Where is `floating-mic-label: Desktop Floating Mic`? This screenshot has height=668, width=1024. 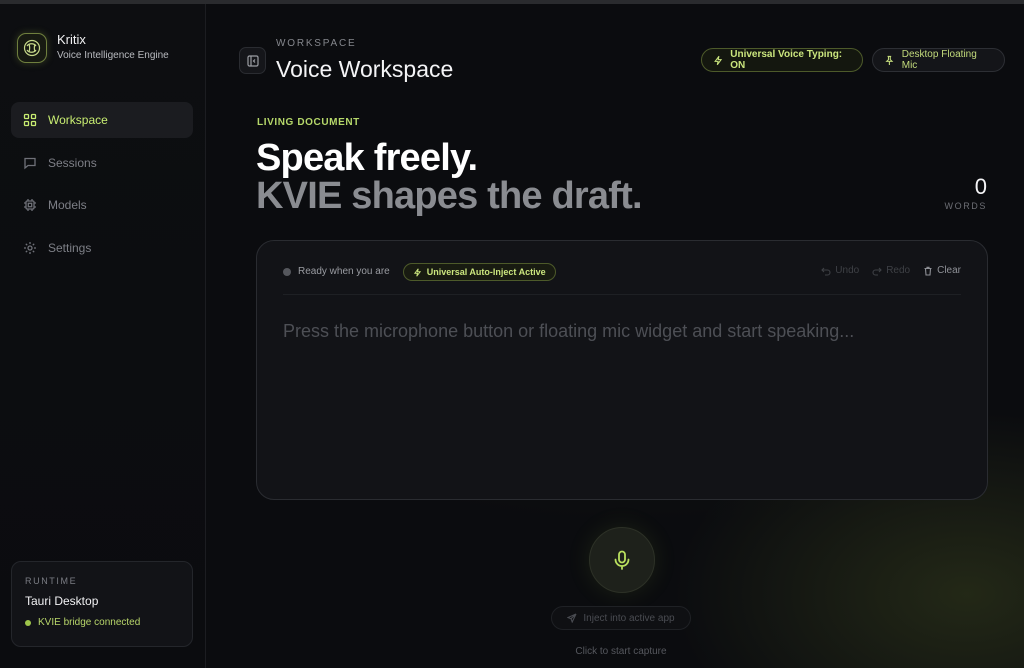 floating-mic-label: Desktop Floating Mic is located at coordinates (939, 60).